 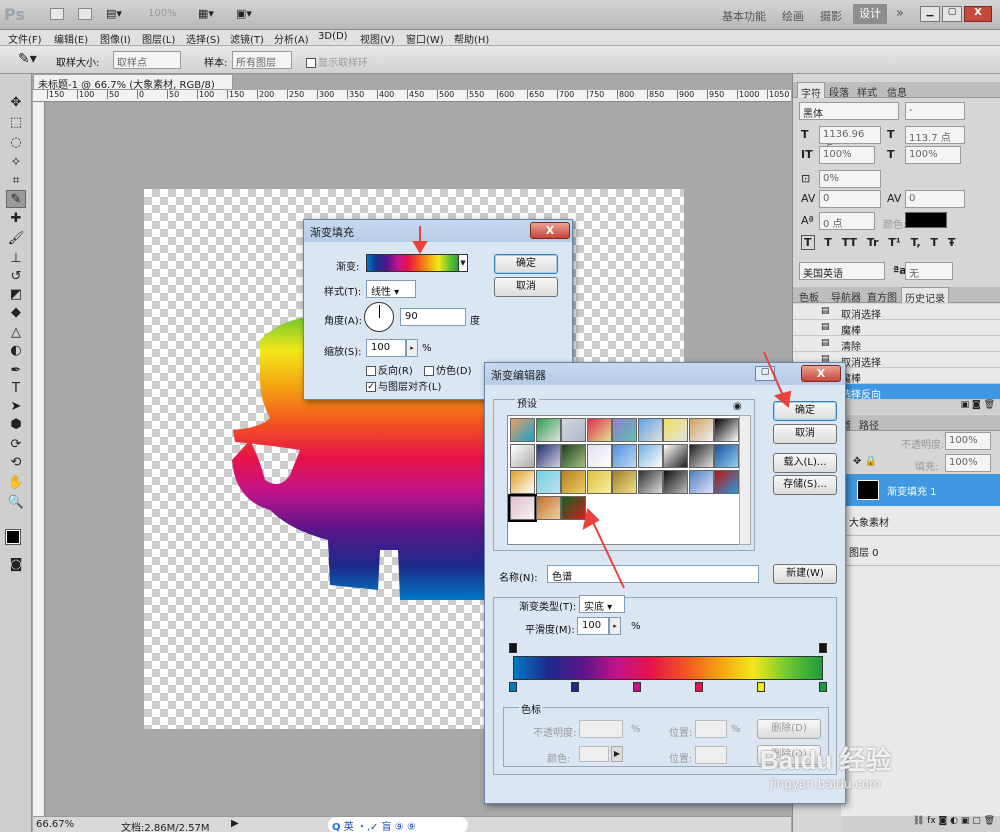 I want to click on smoothness-stepper: ▸, so click(x=615, y=626).